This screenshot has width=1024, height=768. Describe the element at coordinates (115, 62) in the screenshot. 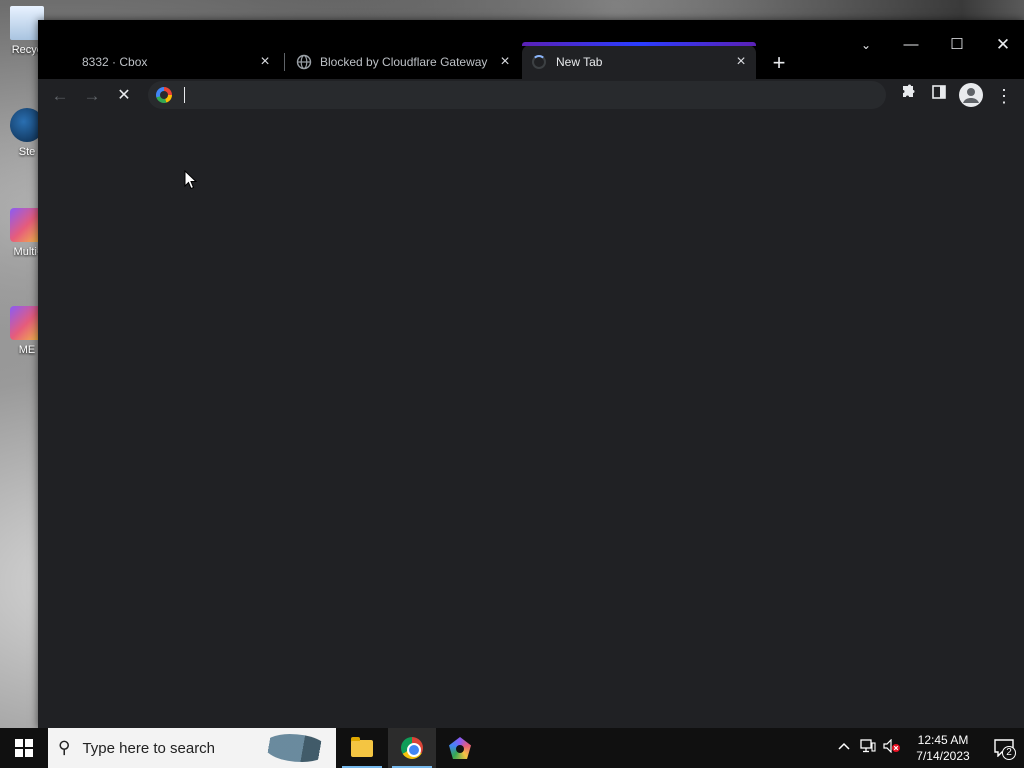

I see `tab-title: 8332 · Cbox` at that location.